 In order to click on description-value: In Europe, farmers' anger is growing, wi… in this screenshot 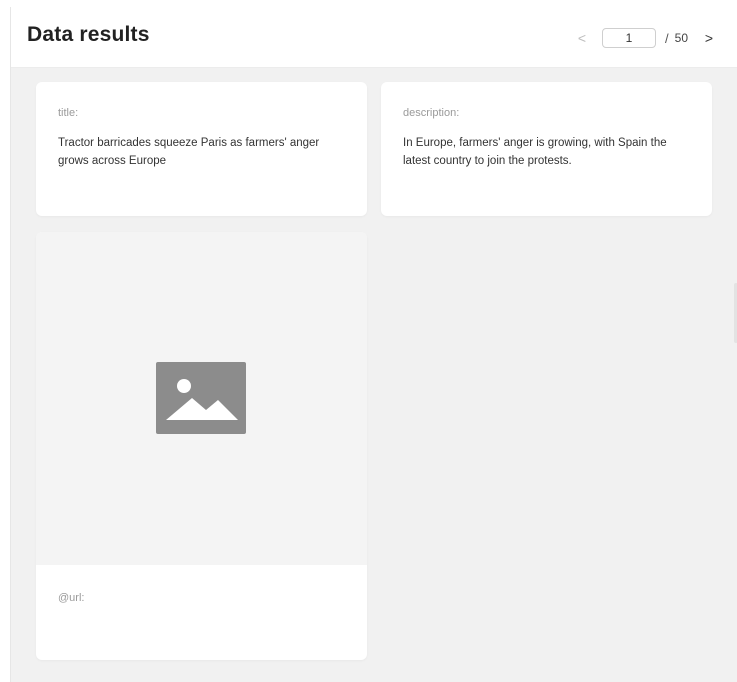, I will do `click(535, 152)`.